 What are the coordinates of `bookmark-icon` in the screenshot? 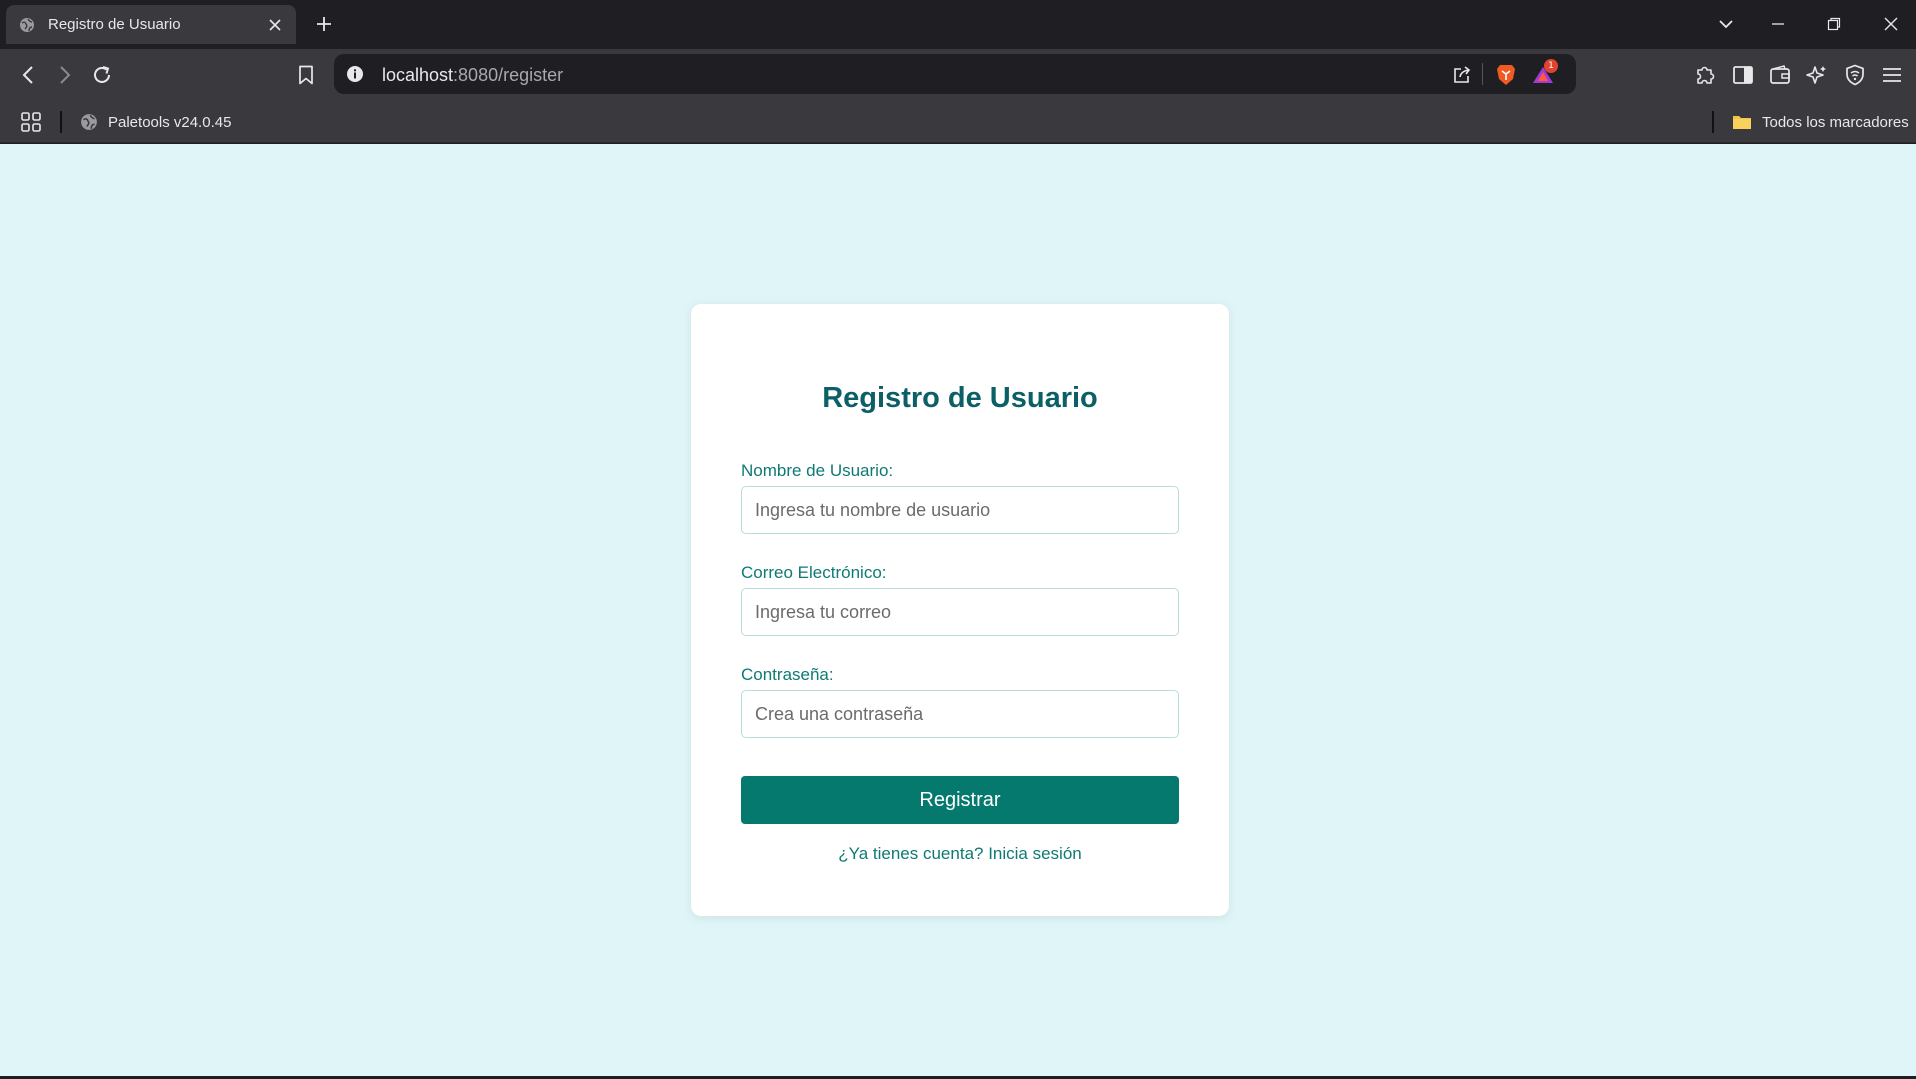 It's located at (306, 75).